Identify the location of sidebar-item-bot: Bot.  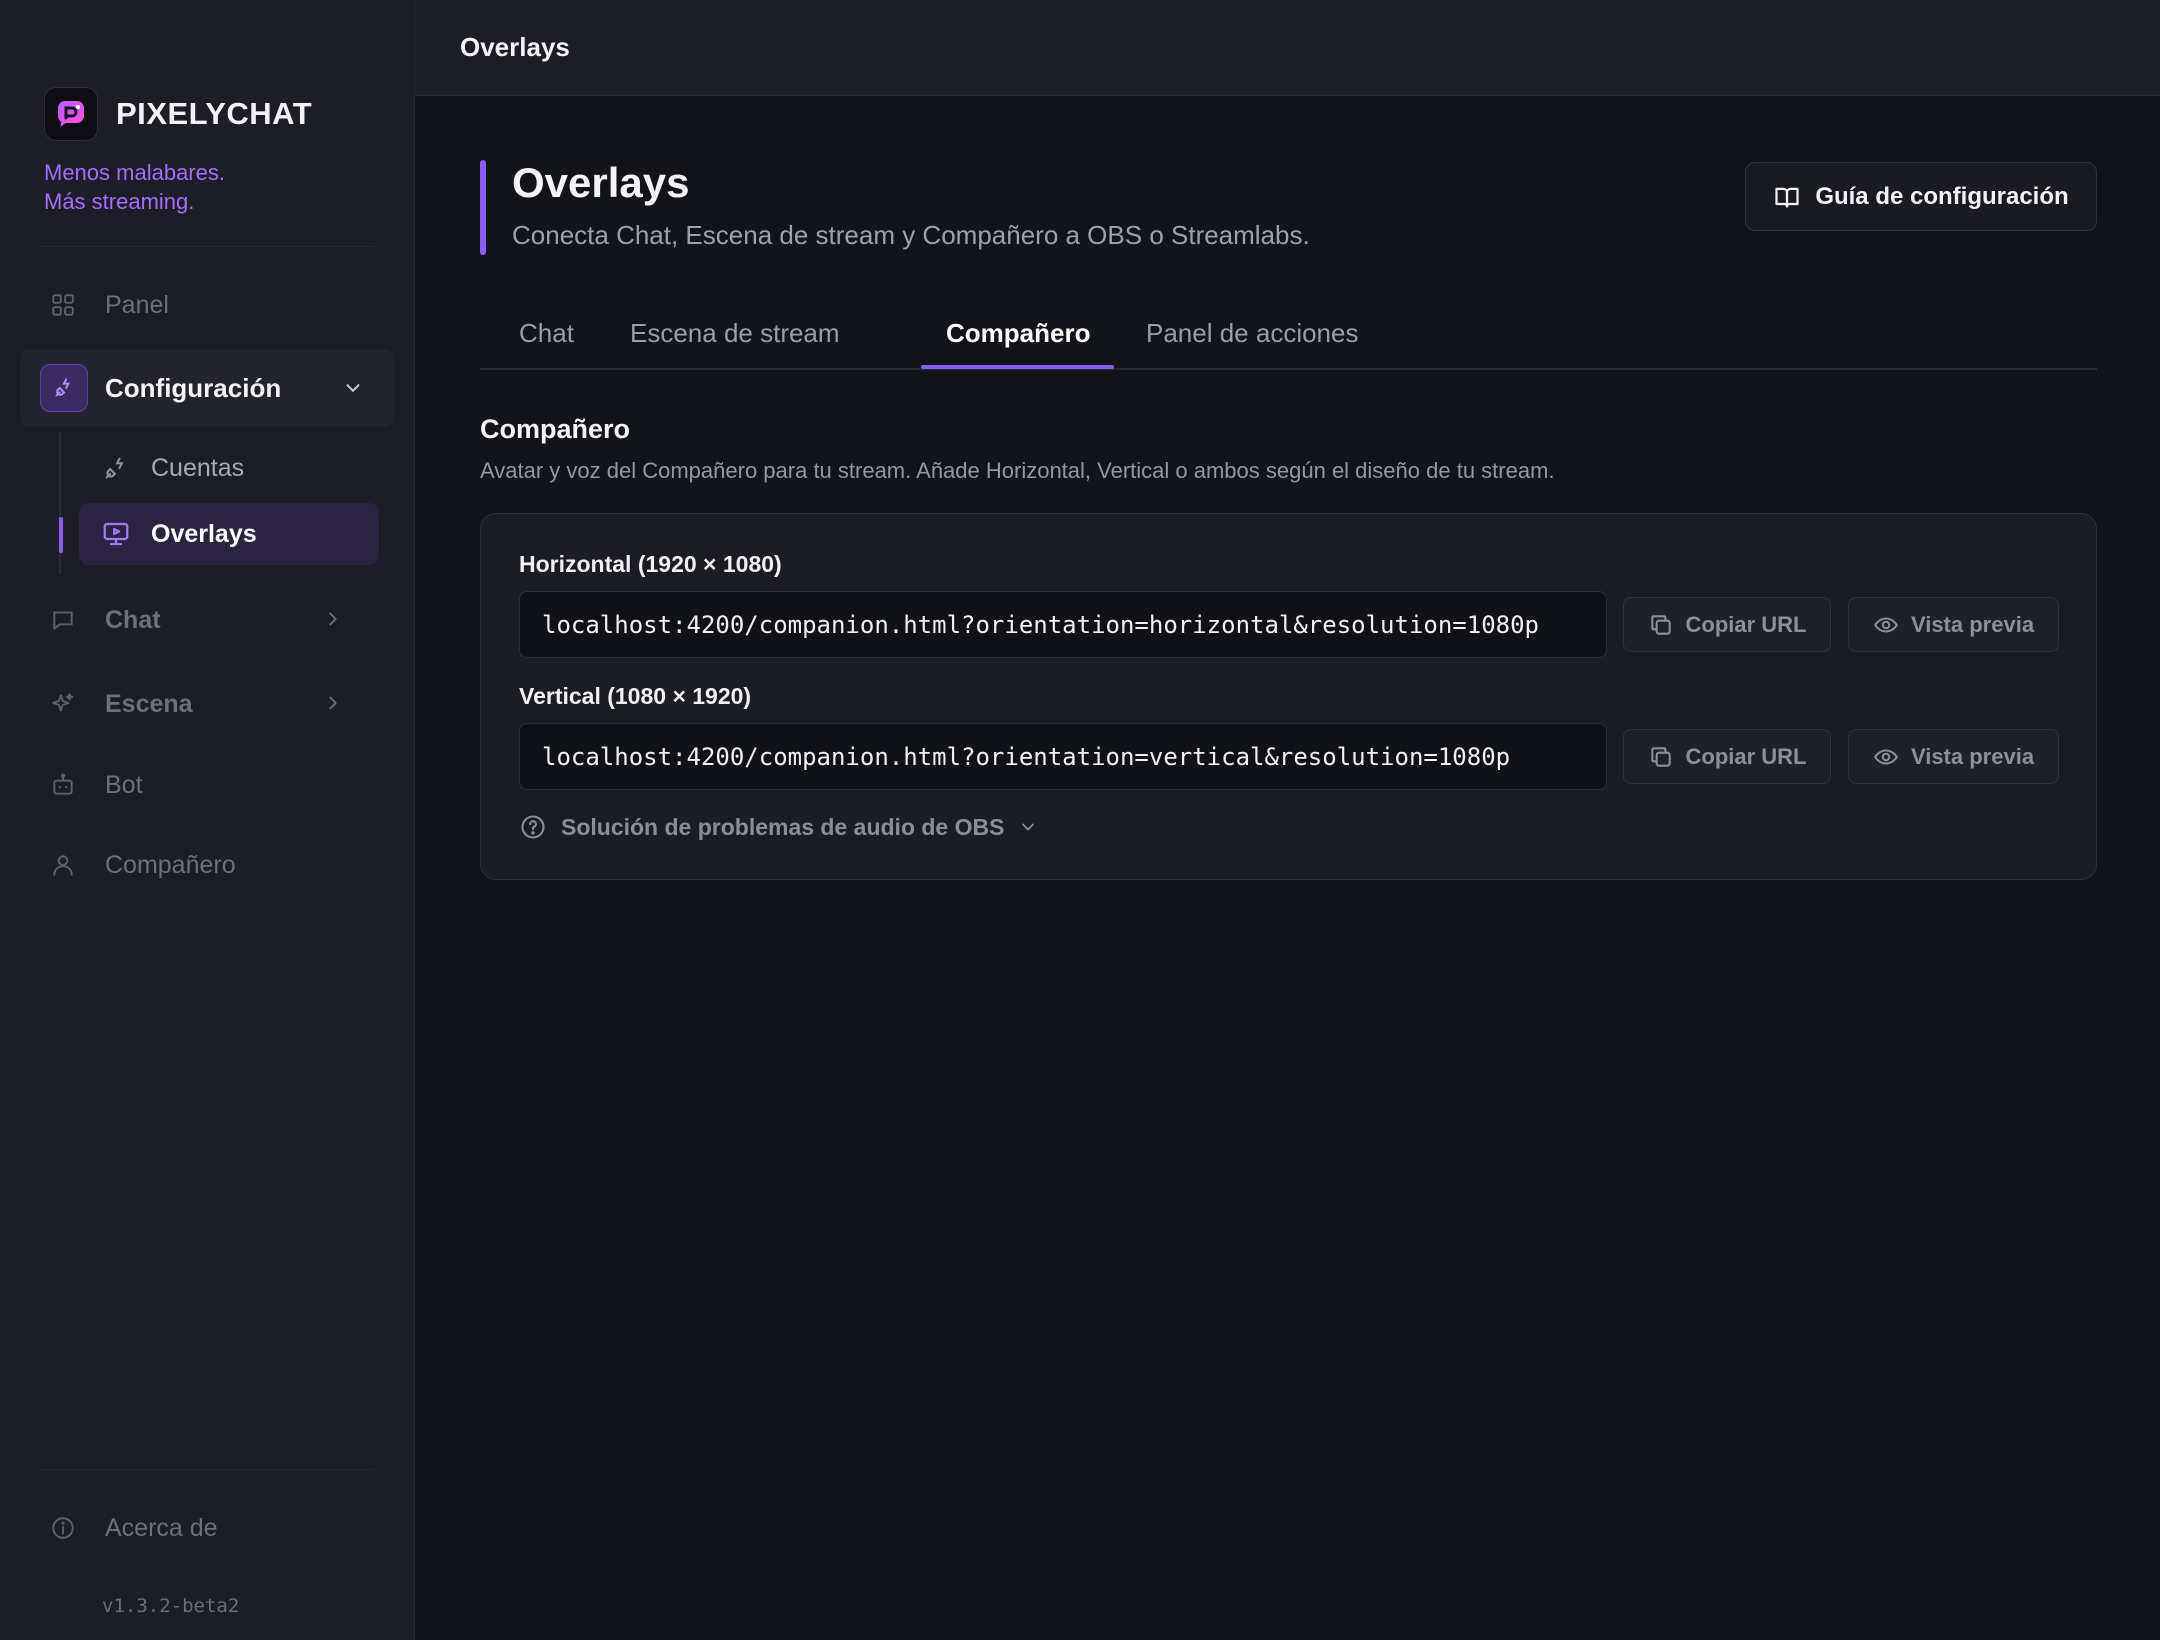
(207, 785).